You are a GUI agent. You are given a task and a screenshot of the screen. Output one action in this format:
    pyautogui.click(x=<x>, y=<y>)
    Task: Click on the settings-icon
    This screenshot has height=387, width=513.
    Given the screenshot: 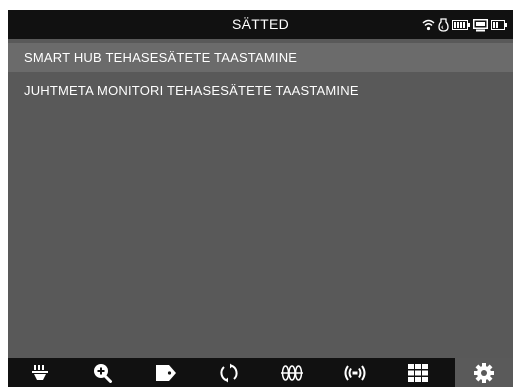 What is the action you would take?
    pyautogui.click(x=484, y=373)
    